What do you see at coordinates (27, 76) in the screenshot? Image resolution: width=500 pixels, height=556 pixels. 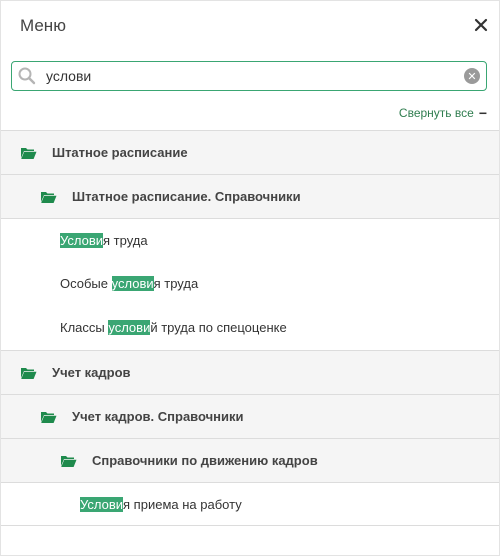 I see `search-icon` at bounding box center [27, 76].